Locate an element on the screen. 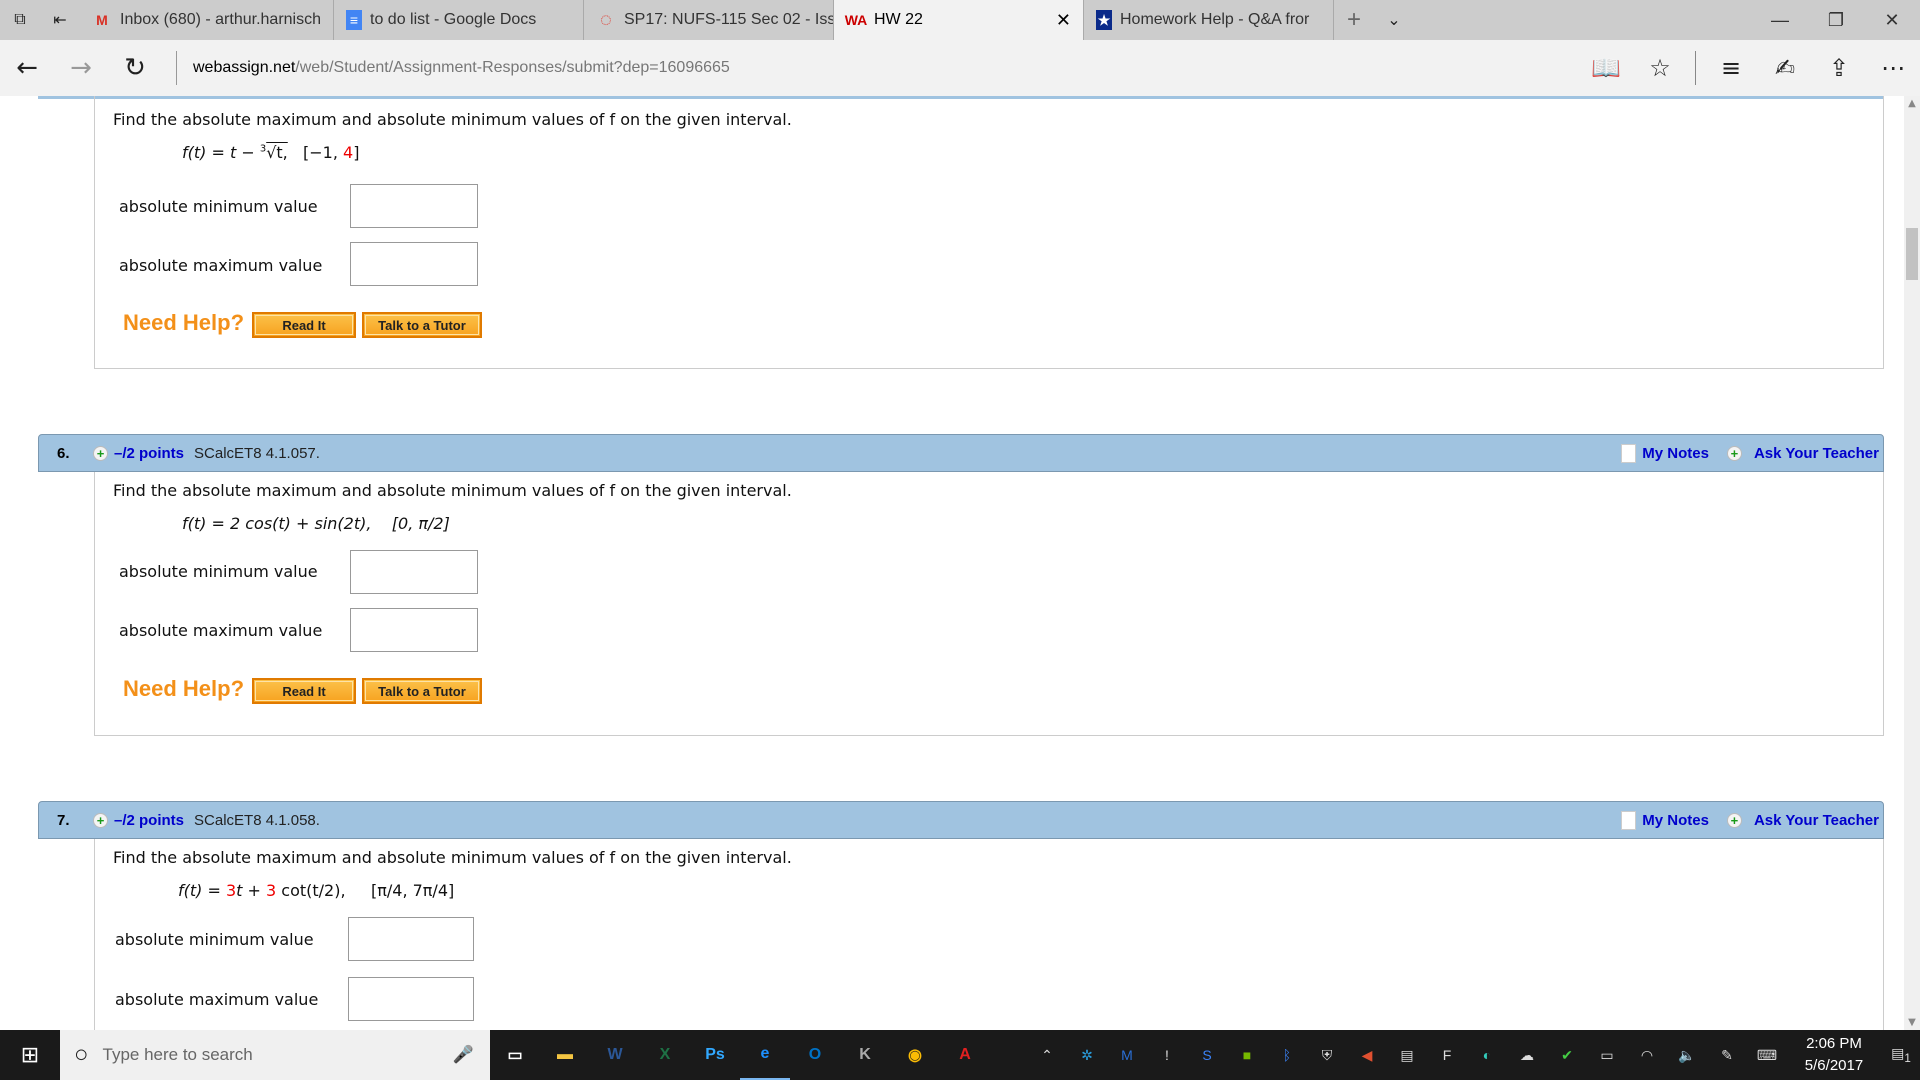 This screenshot has height=1080, width=1920. min-label: absolute minimum value is located at coordinates (218, 206).